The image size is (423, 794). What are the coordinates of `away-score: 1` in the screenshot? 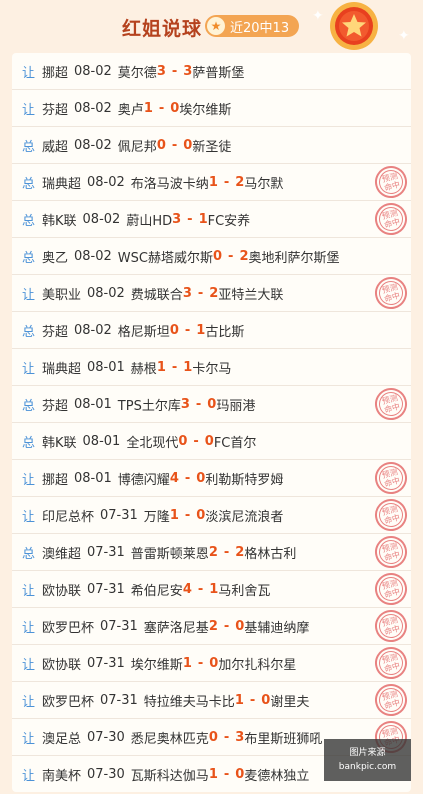 It's located at (203, 219).